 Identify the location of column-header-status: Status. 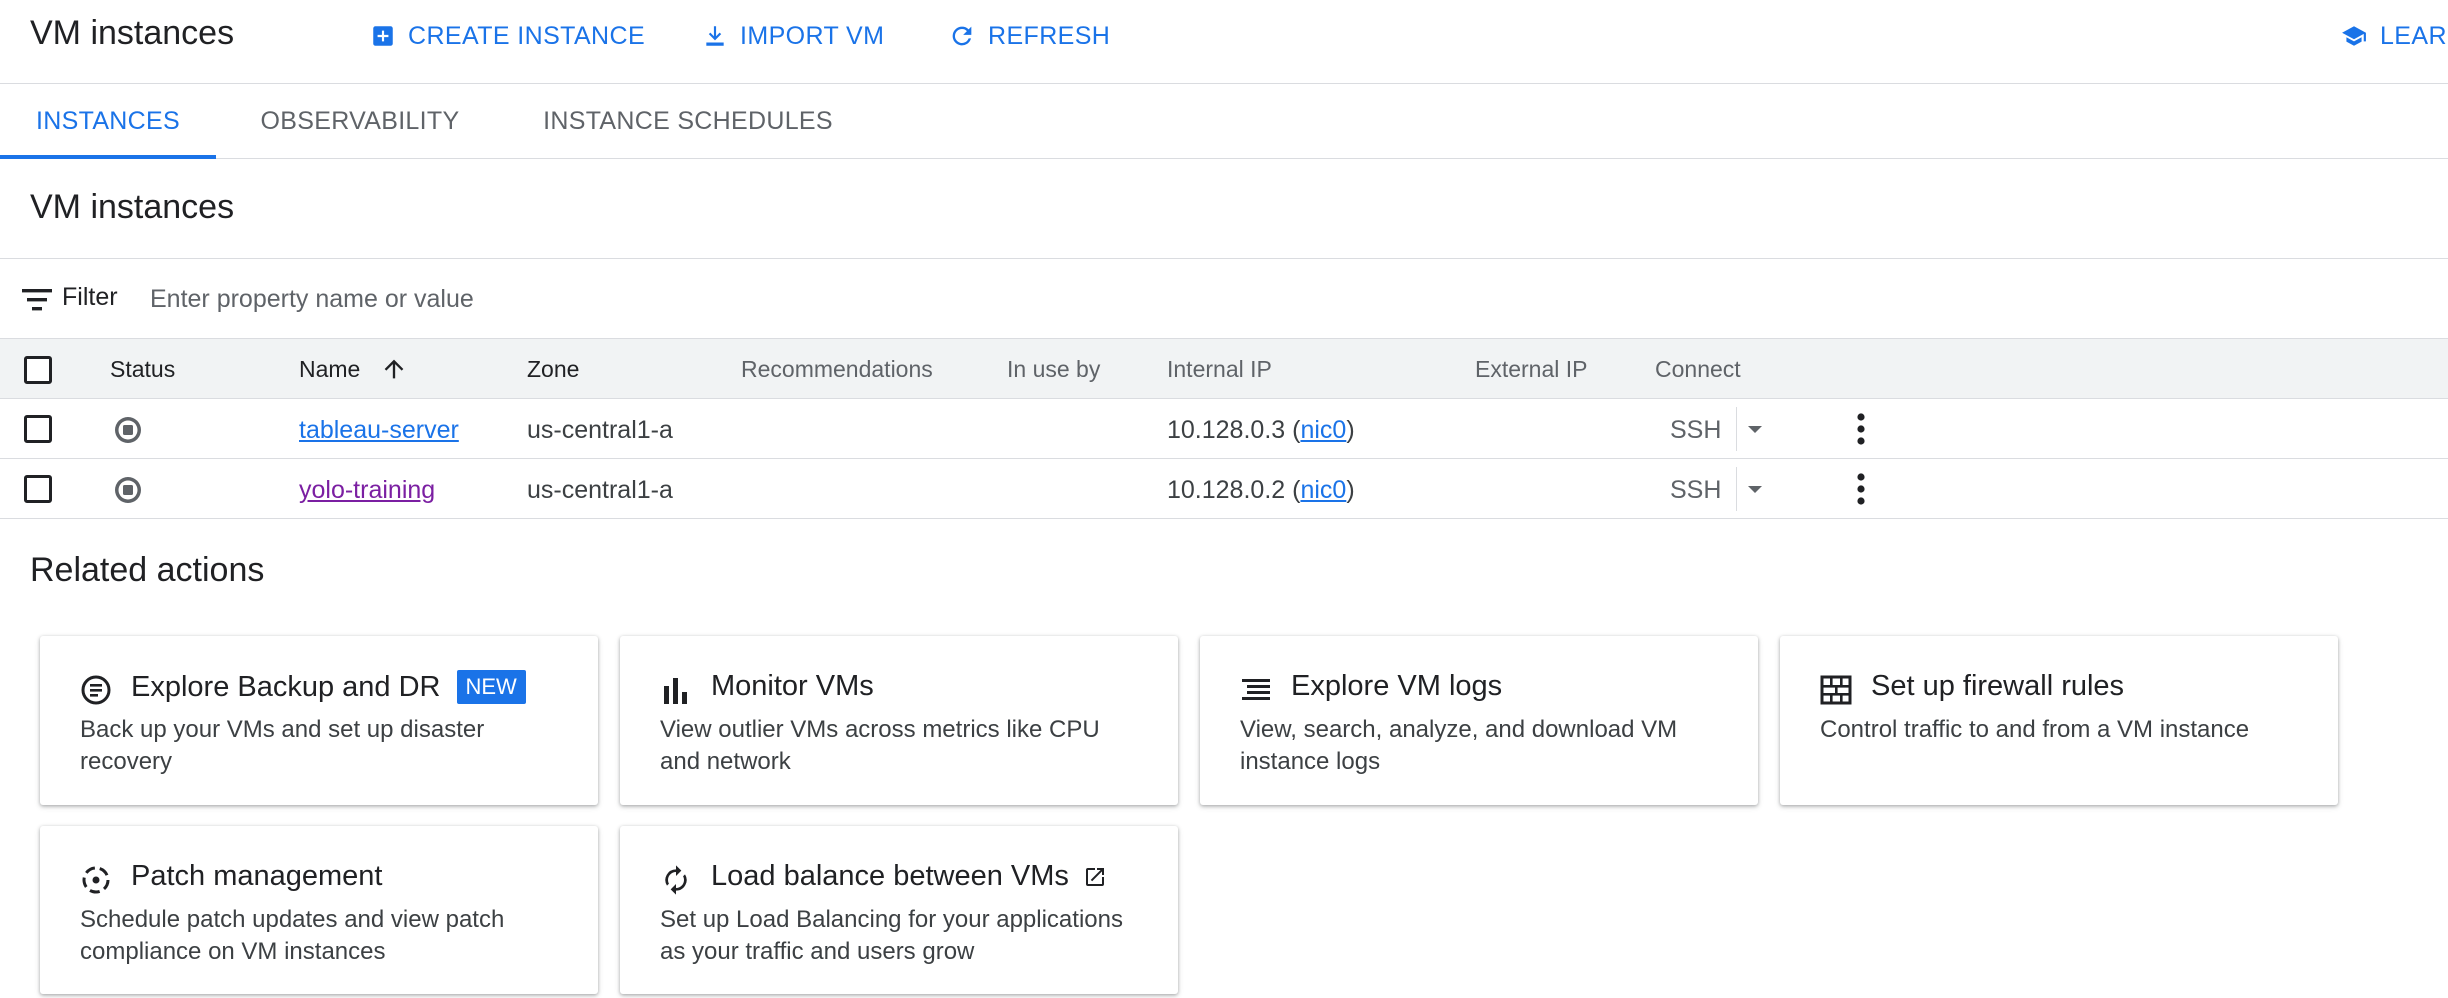
(142, 369).